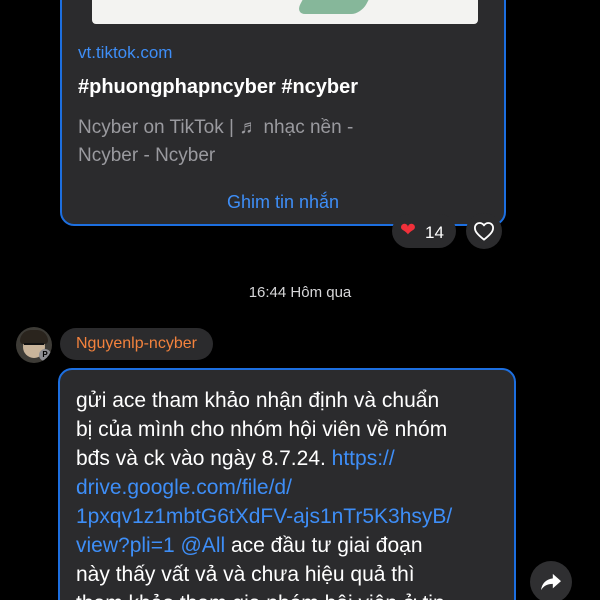  Describe the element at coordinates (45, 355) in the screenshot. I see `avatar-badge: P` at that location.